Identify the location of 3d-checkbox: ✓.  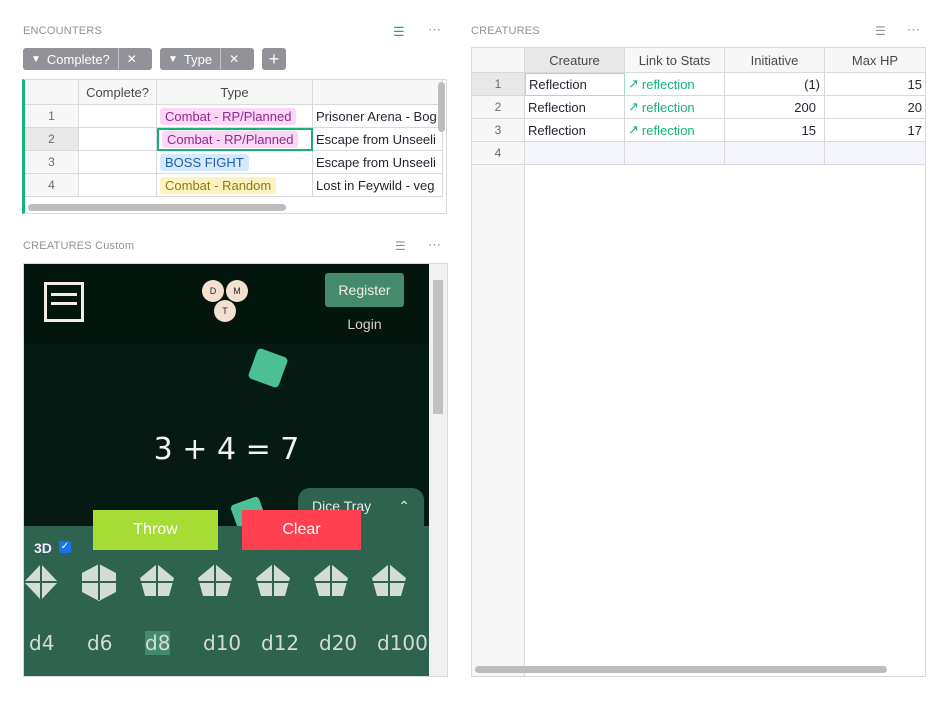
(65, 547).